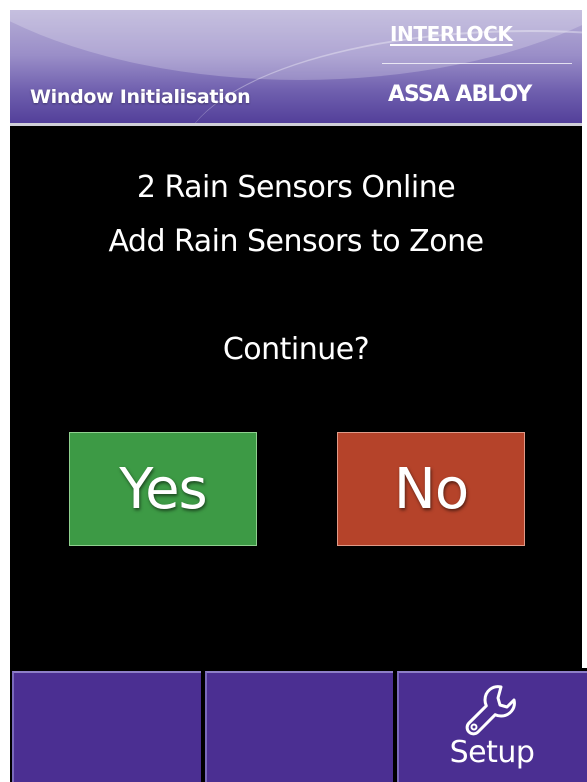  What do you see at coordinates (492, 752) in the screenshot?
I see `setup-label: Setup` at bounding box center [492, 752].